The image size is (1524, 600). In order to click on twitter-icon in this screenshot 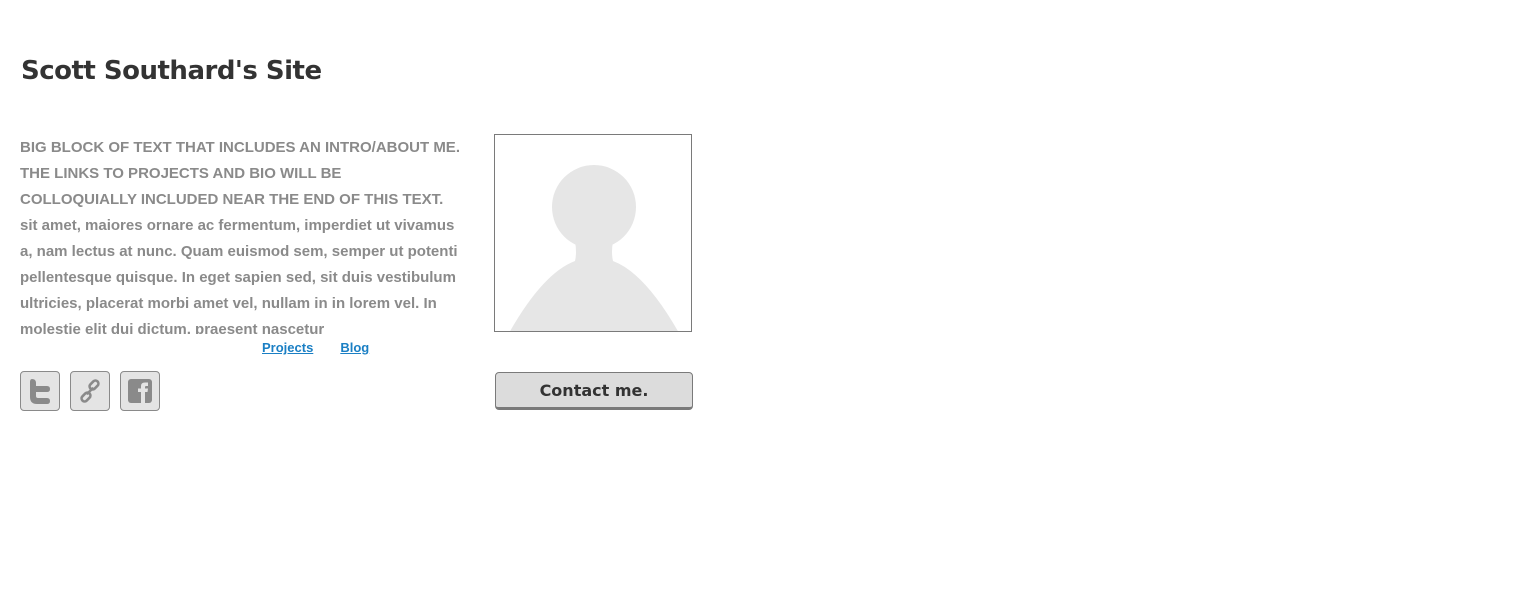, I will do `click(40, 391)`.